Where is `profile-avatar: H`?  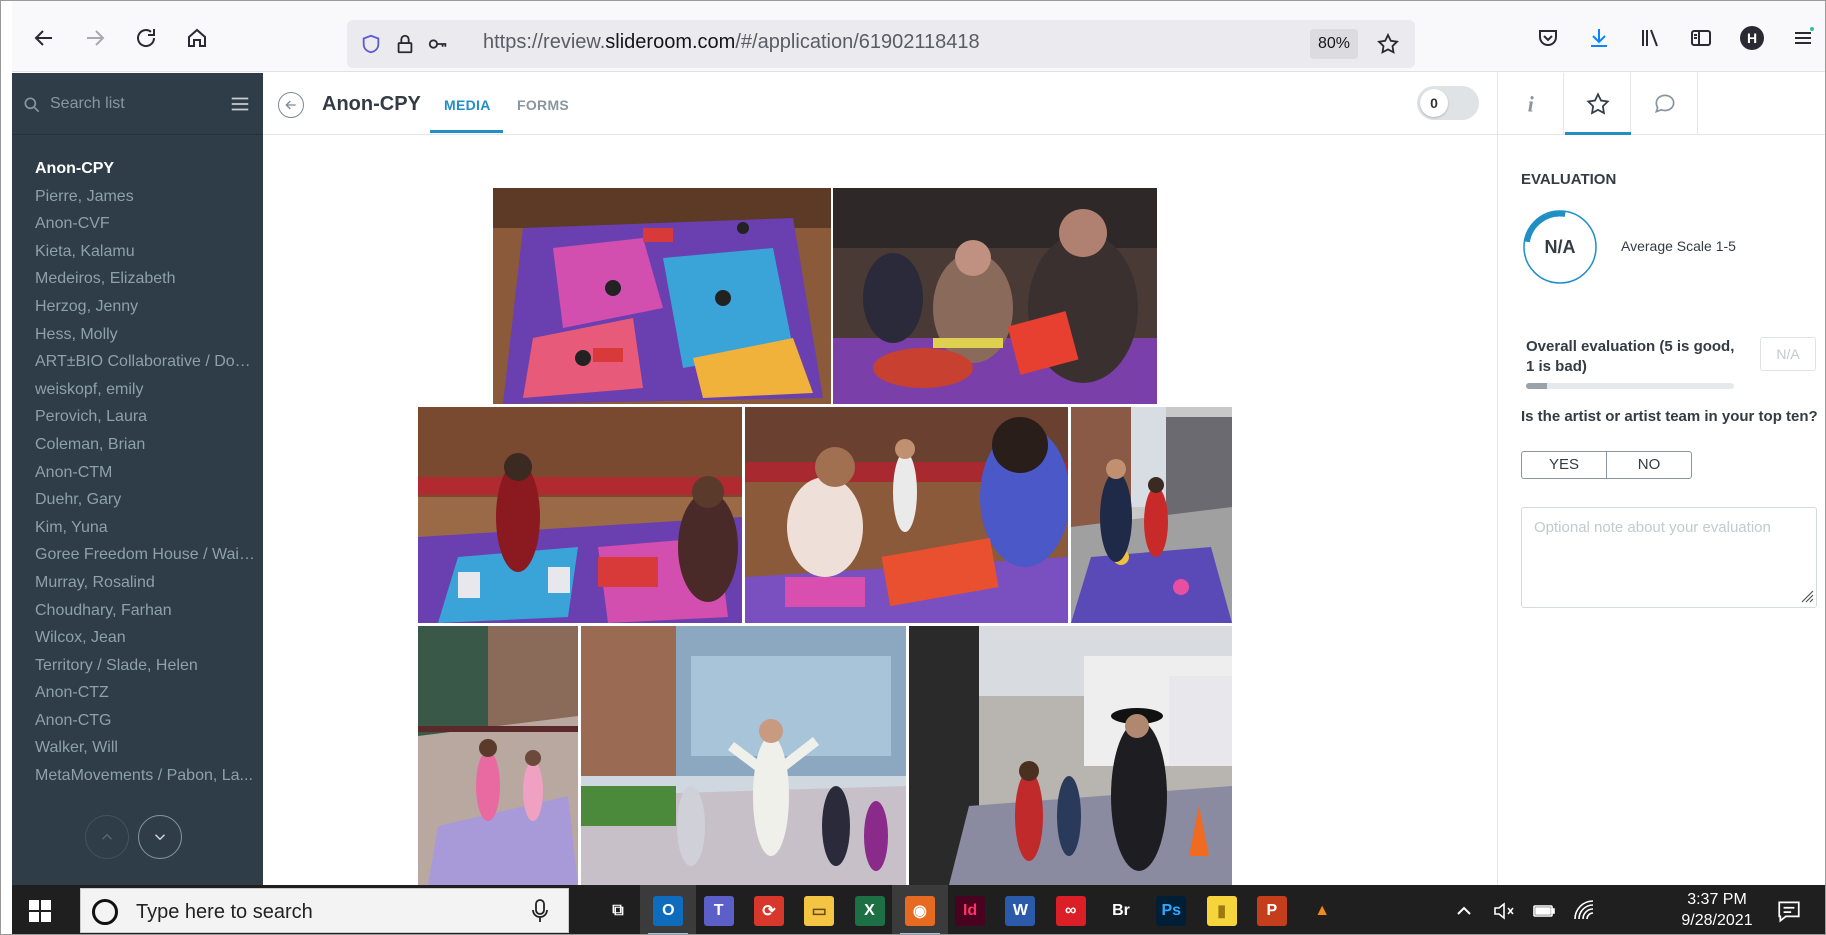
profile-avatar: H is located at coordinates (1752, 38).